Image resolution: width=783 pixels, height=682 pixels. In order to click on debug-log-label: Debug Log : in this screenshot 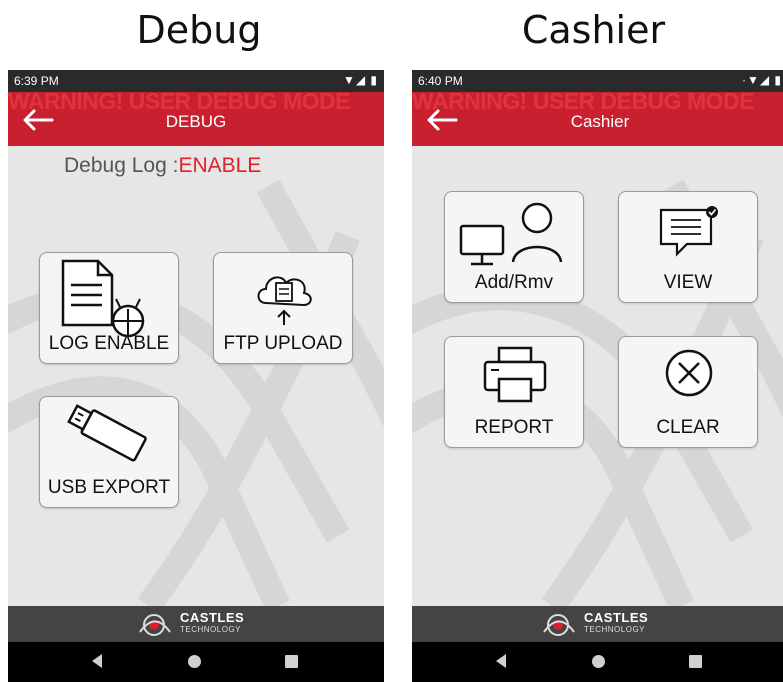, I will do `click(121, 165)`.